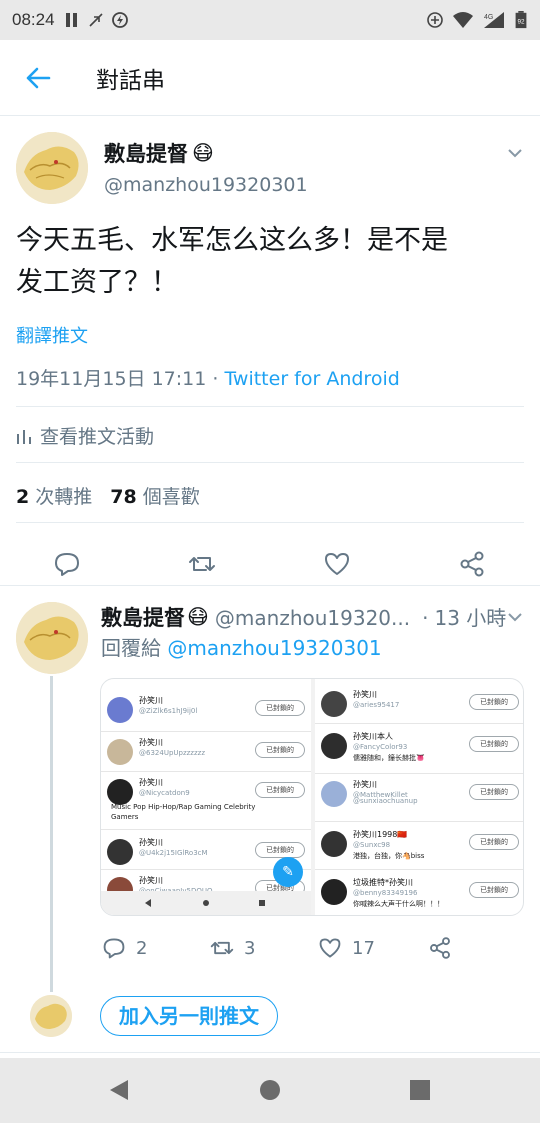  I want to click on reply-timestamp: 13 小時, so click(470, 618).